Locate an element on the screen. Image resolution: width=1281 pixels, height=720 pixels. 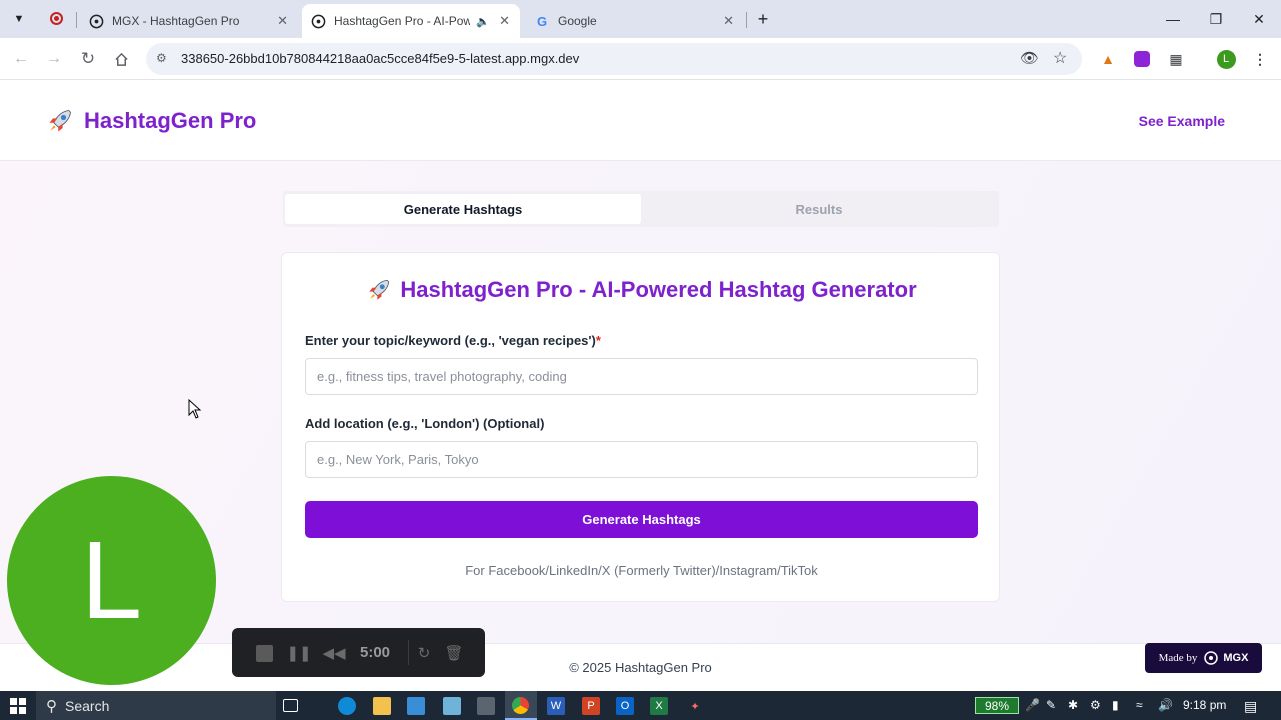
task-view-icon is located at coordinates (290, 705).